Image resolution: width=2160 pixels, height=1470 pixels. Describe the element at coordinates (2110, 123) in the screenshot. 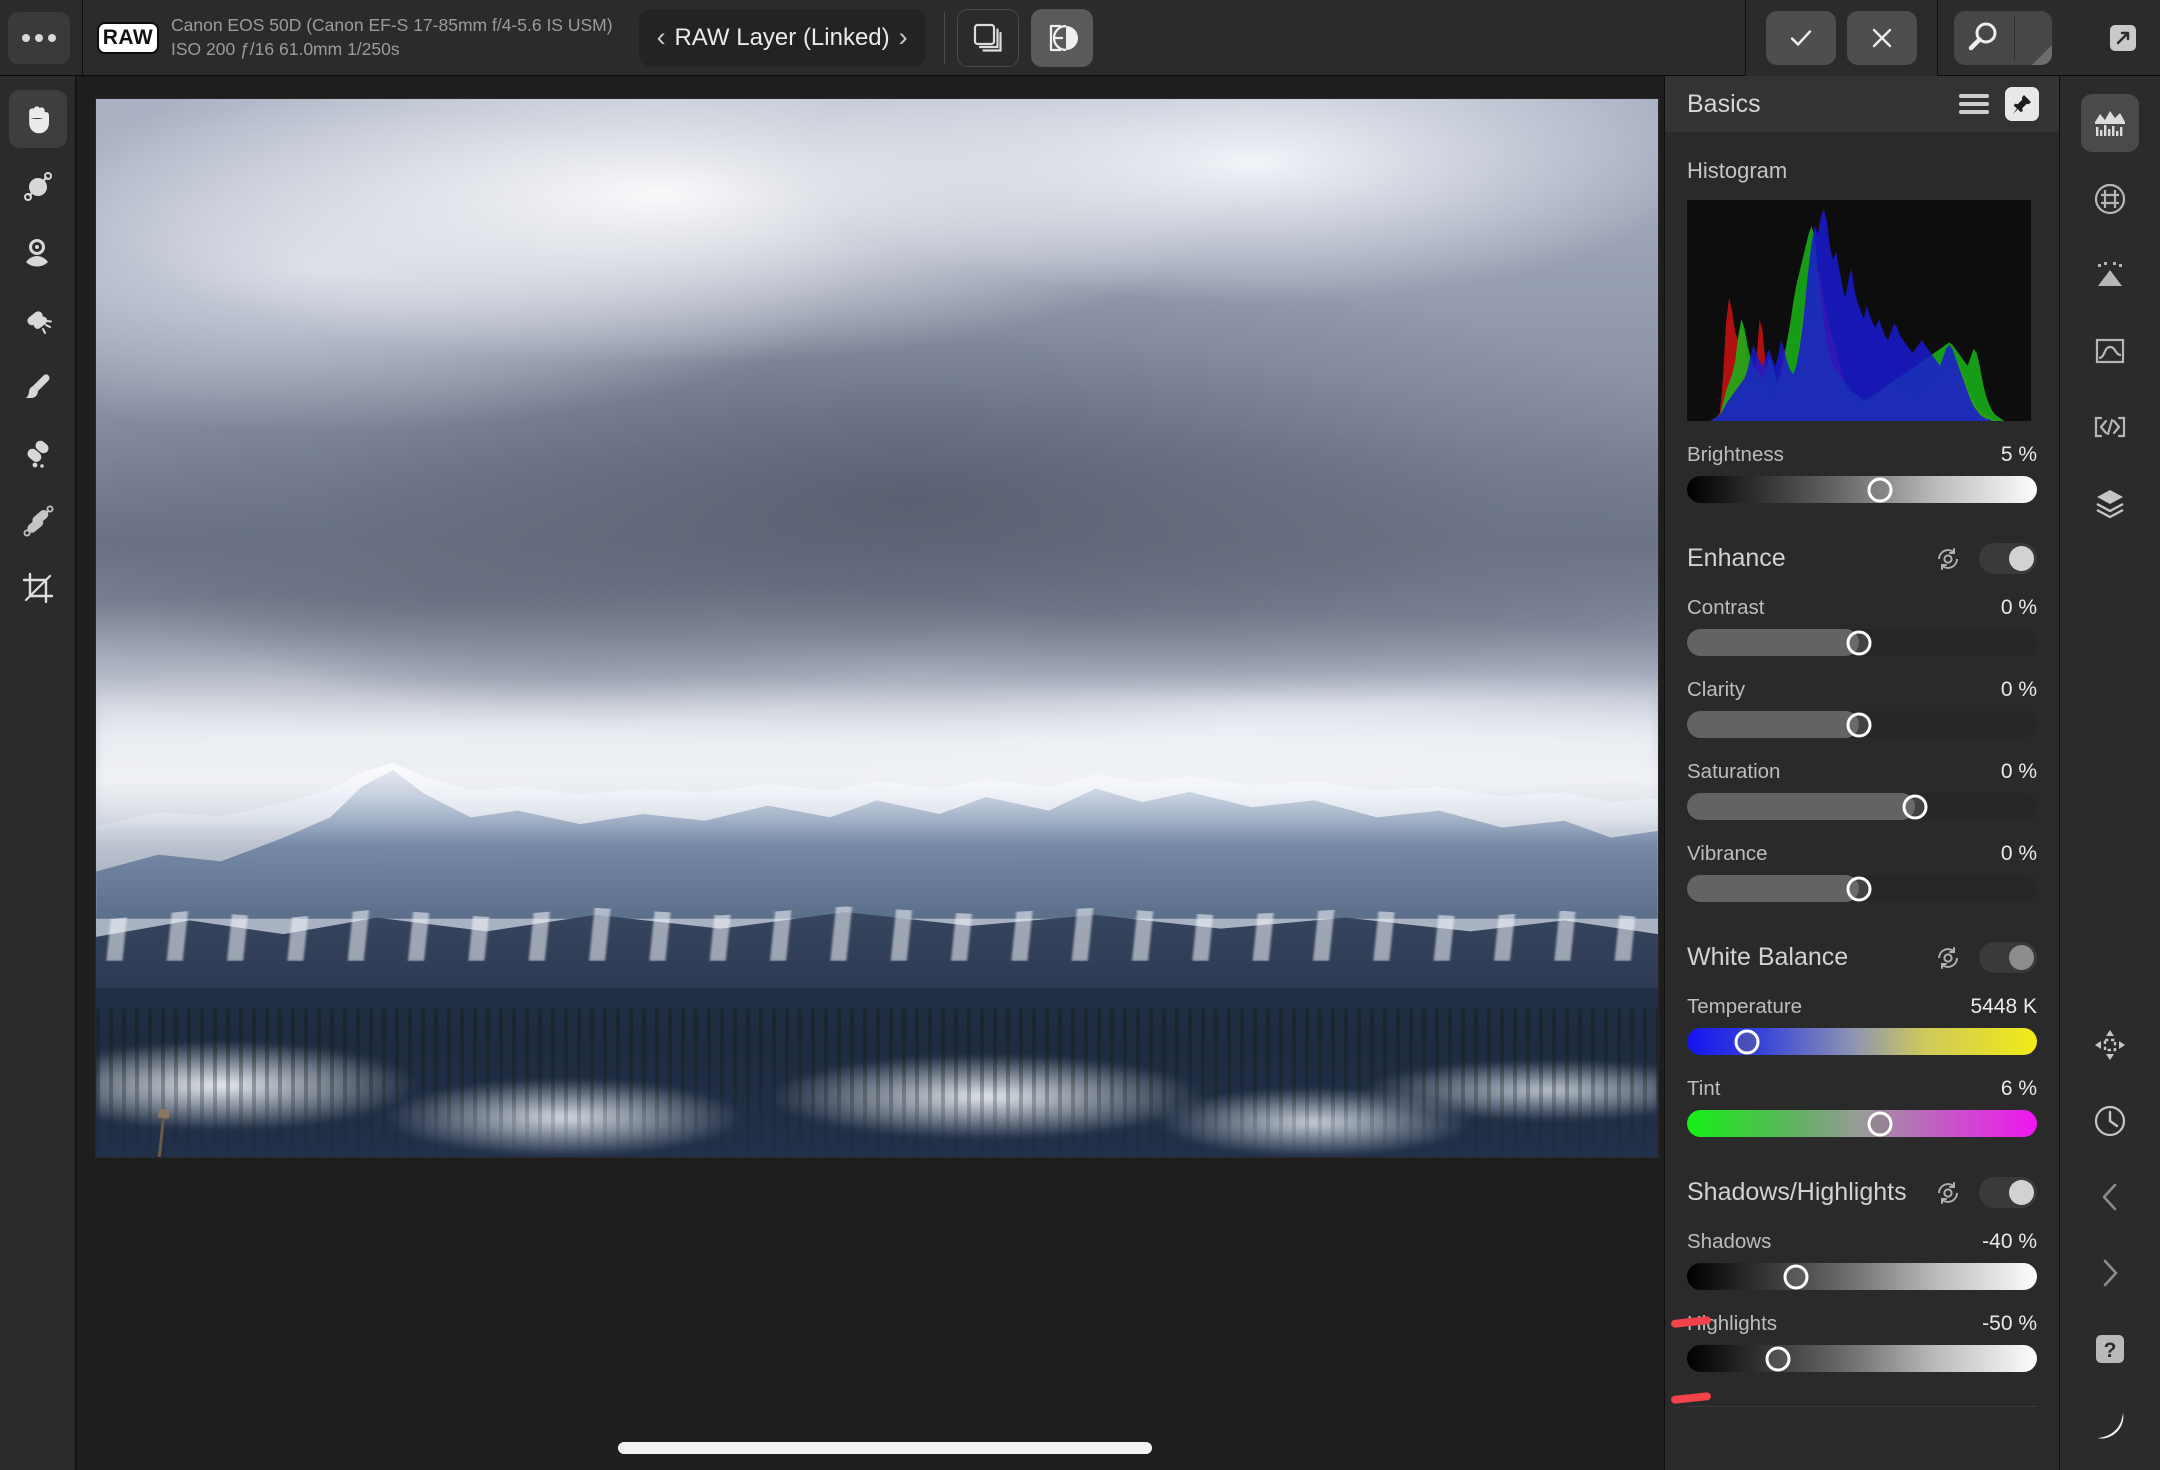

I see `histogram-panel-icon` at that location.